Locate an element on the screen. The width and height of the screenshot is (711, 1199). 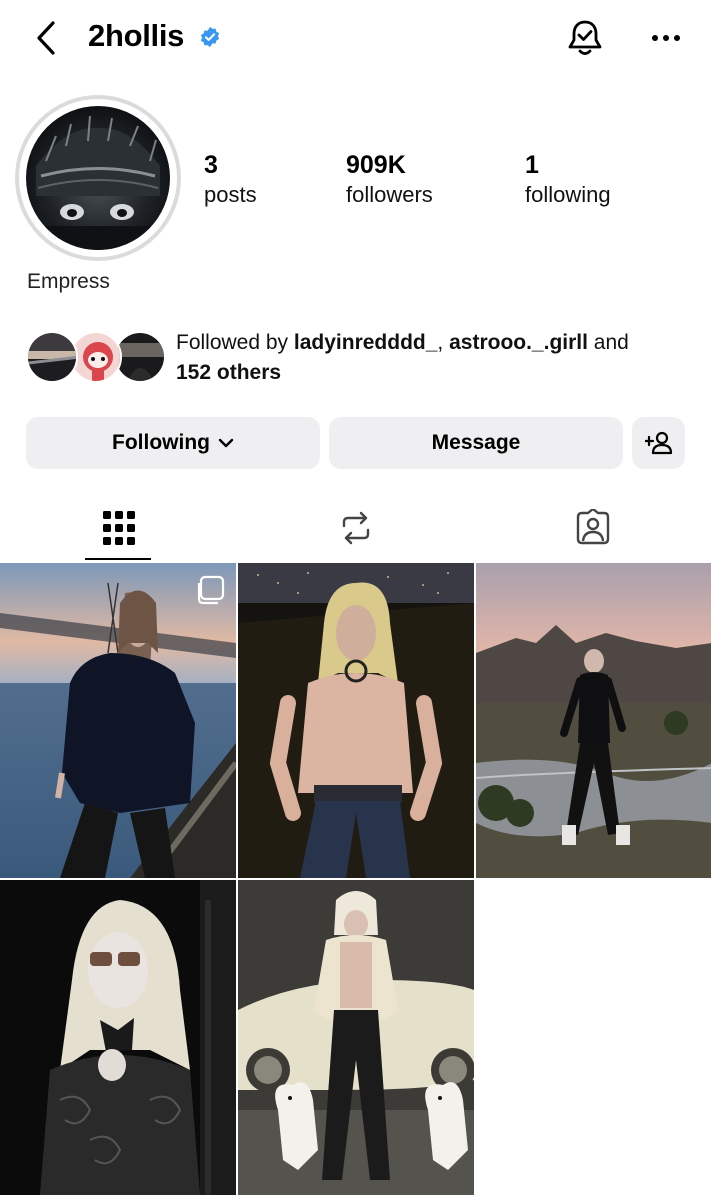
add-person-icon is located at coordinates (658, 443).